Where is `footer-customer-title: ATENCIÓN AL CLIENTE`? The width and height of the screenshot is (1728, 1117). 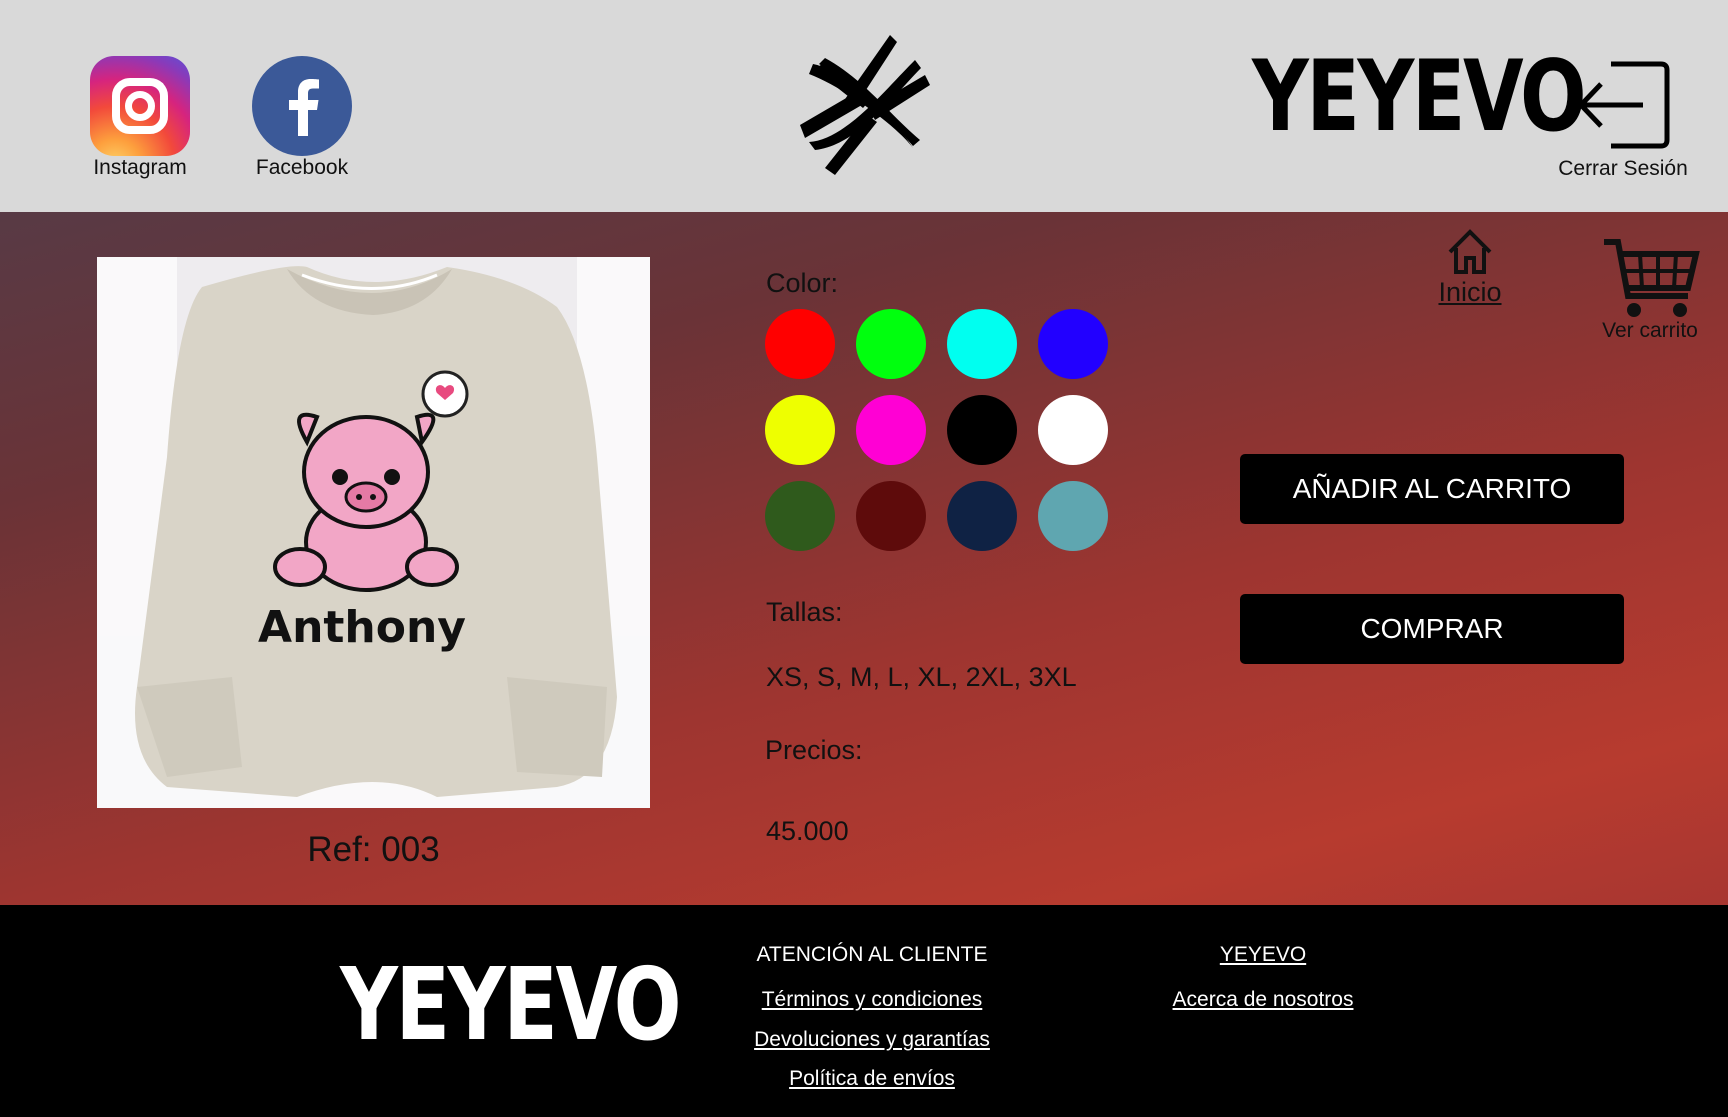 footer-customer-title: ATENCIÓN AL CLIENTE is located at coordinates (872, 954).